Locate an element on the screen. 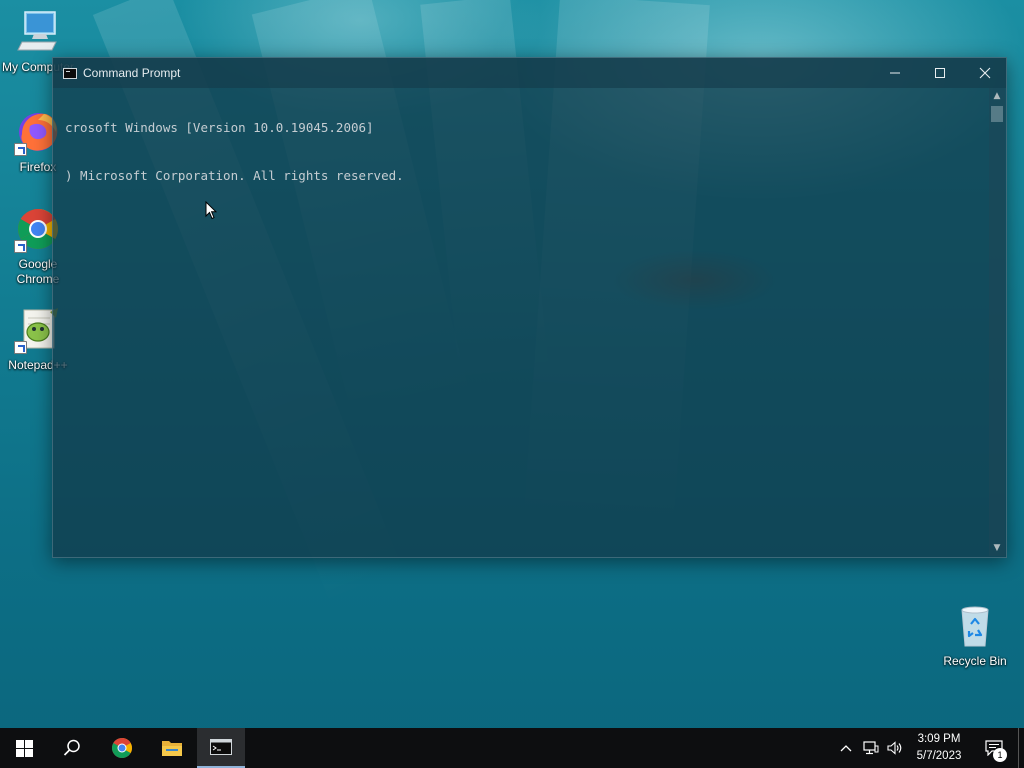  maximize-icon is located at coordinates (940, 73).